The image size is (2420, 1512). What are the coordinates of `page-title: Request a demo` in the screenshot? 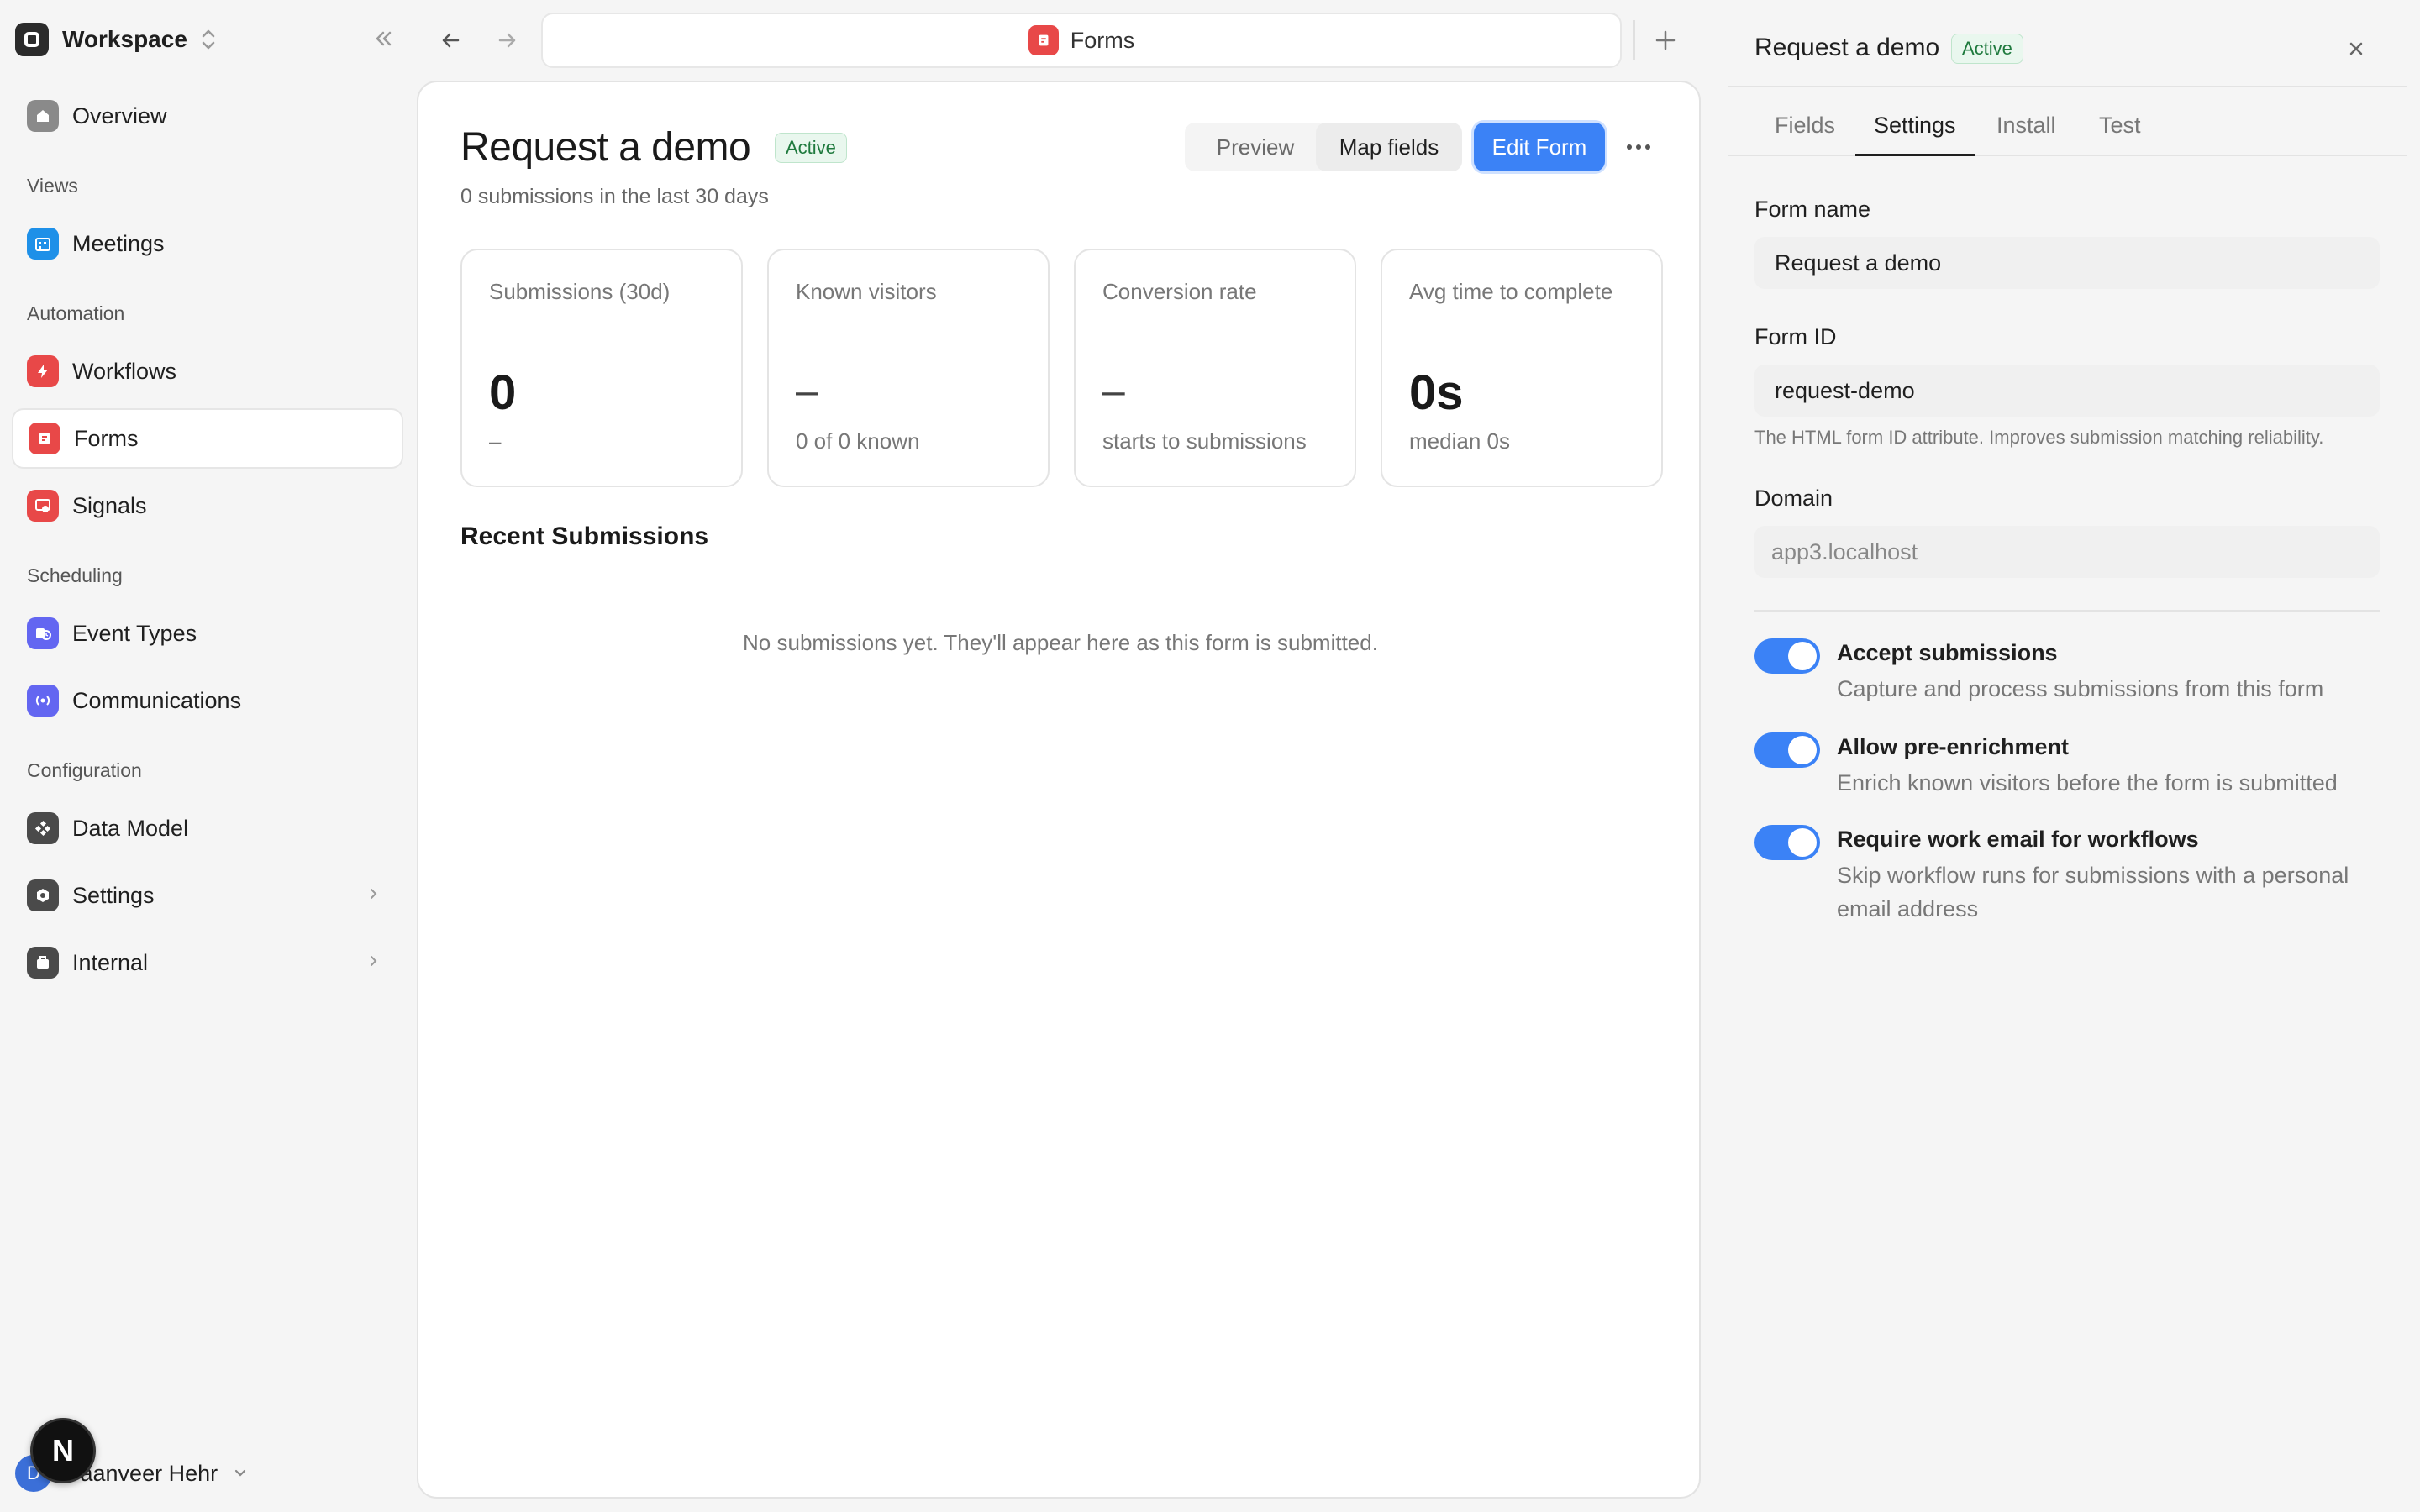 It's located at (605, 147).